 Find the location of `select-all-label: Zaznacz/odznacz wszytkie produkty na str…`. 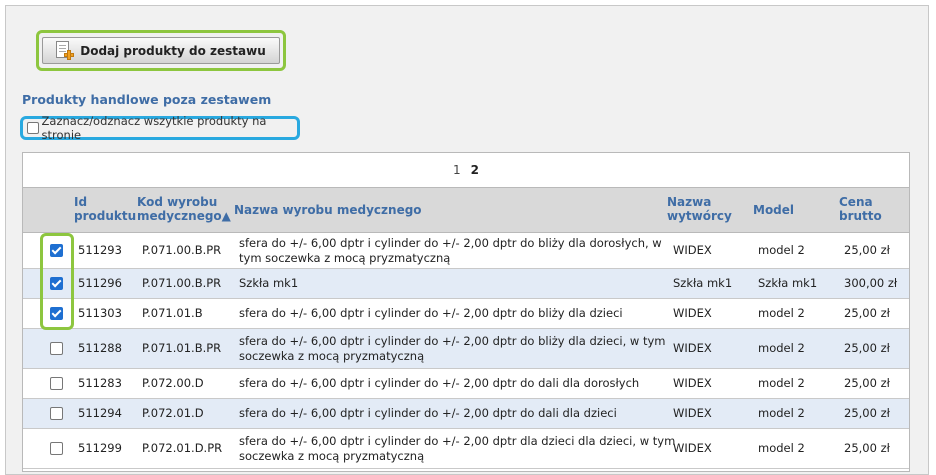

select-all-label: Zaznacz/odznacz wszytkie produkty na str… is located at coordinates (154, 128).